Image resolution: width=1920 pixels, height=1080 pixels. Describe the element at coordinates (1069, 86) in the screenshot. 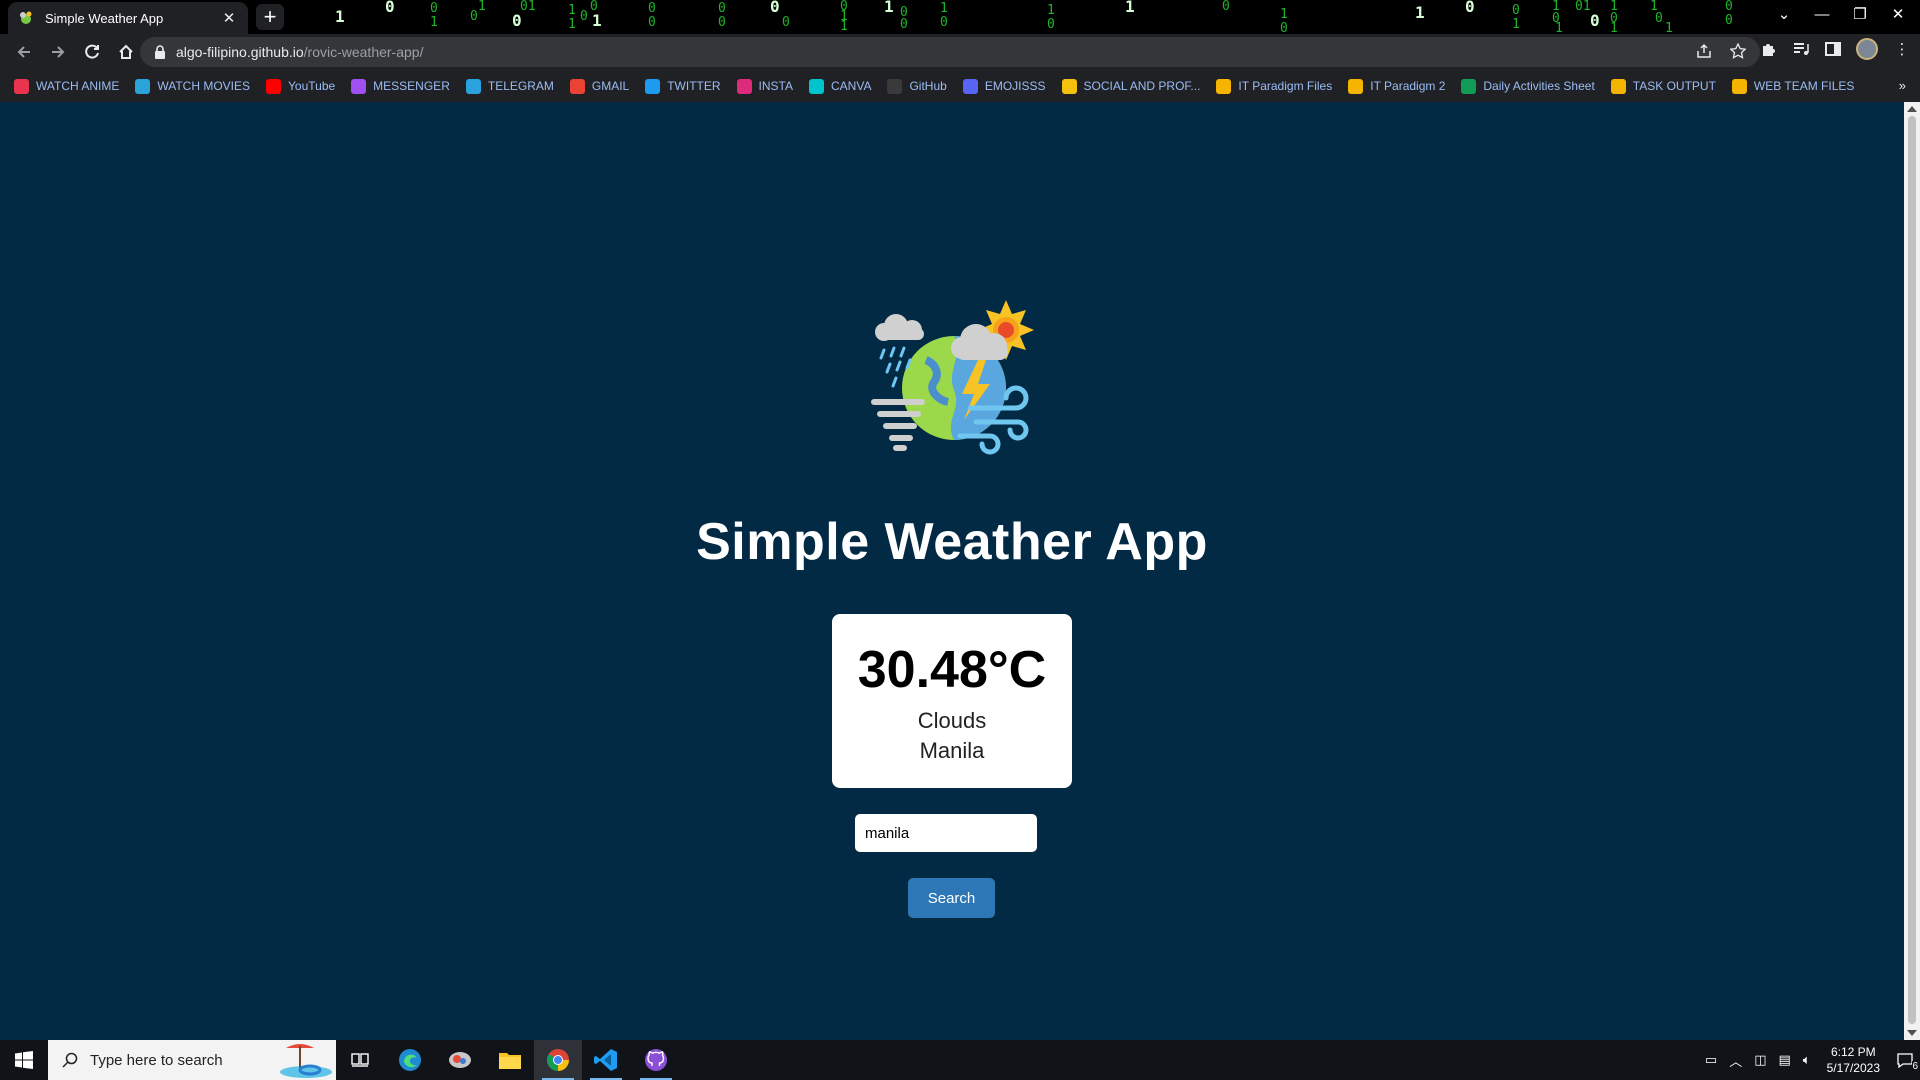

I see `folder-icon` at that location.